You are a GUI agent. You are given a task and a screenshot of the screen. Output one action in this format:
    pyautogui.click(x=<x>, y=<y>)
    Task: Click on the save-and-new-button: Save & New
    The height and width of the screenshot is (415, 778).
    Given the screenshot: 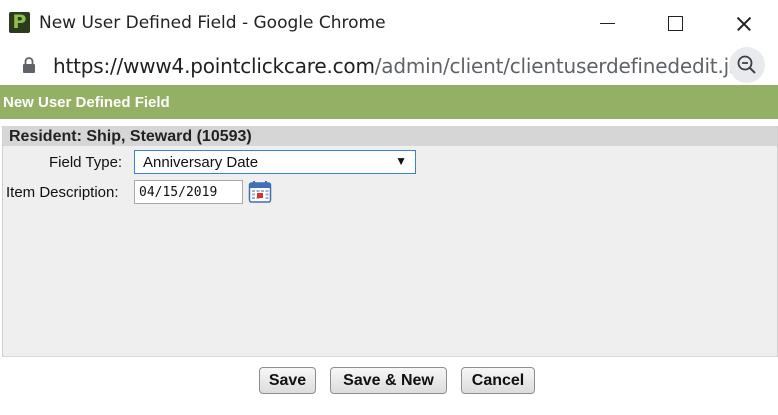 What is the action you would take?
    pyautogui.click(x=388, y=380)
    